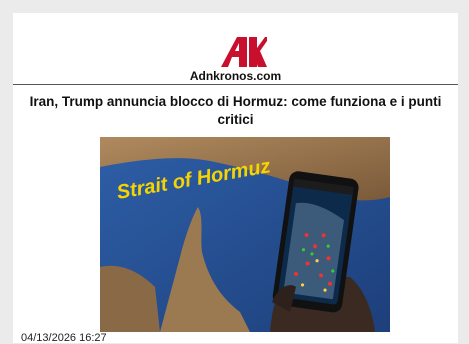  What do you see at coordinates (64, 338) in the screenshot?
I see `publish-date: 04/13/2026 16:27` at bounding box center [64, 338].